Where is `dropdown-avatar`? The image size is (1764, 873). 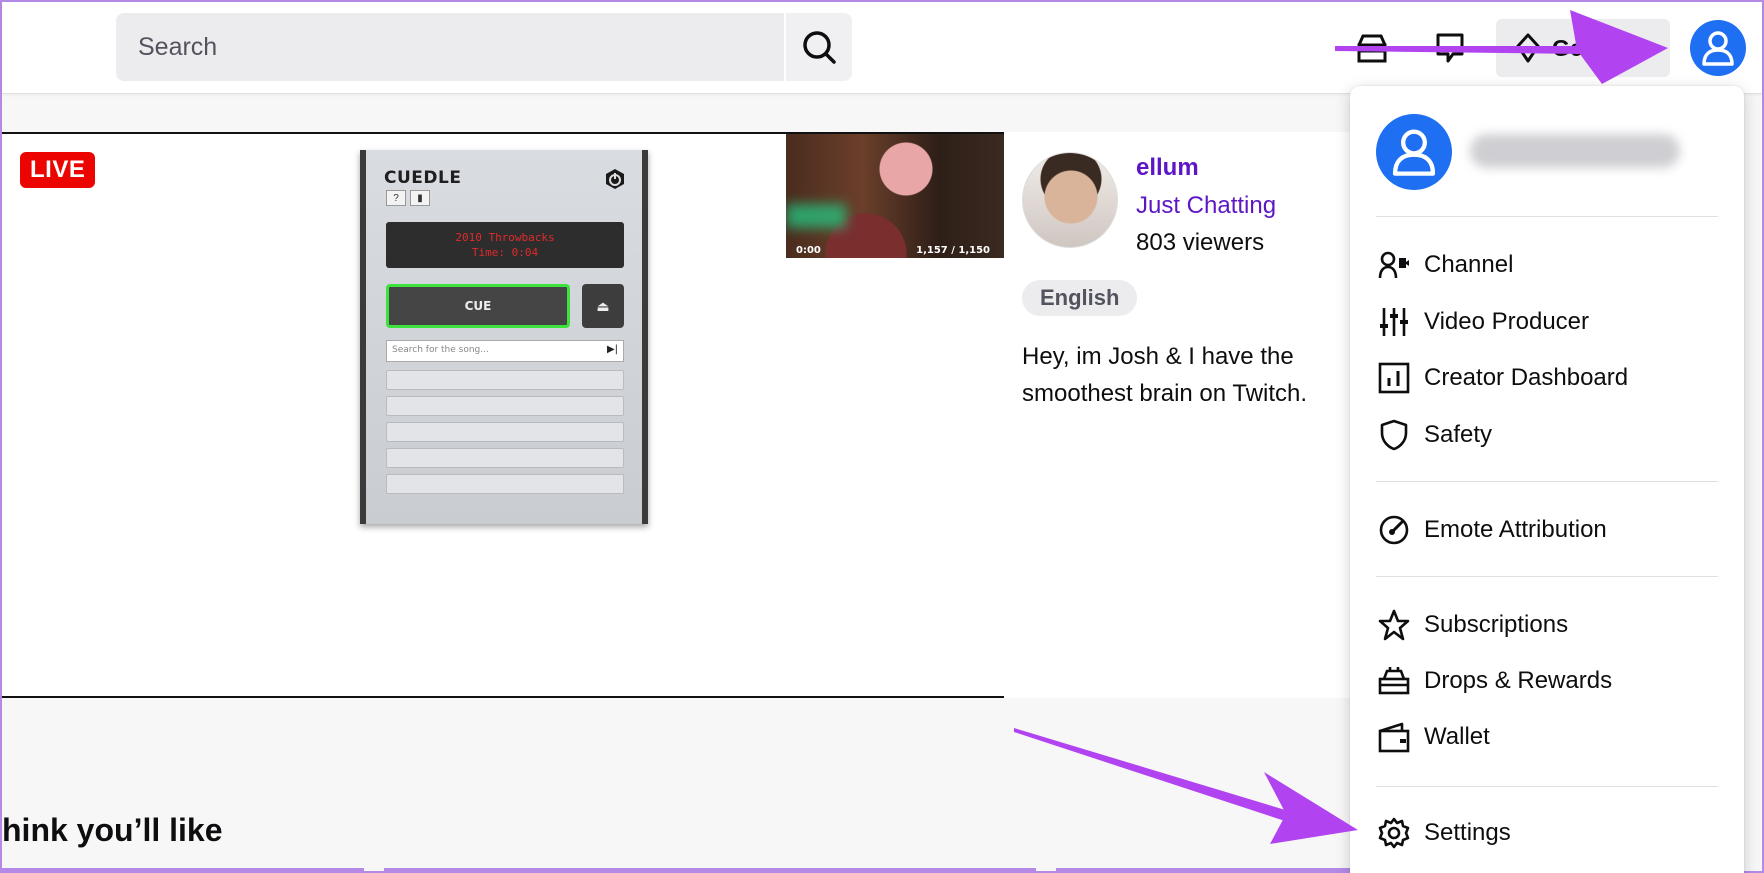 dropdown-avatar is located at coordinates (1414, 152).